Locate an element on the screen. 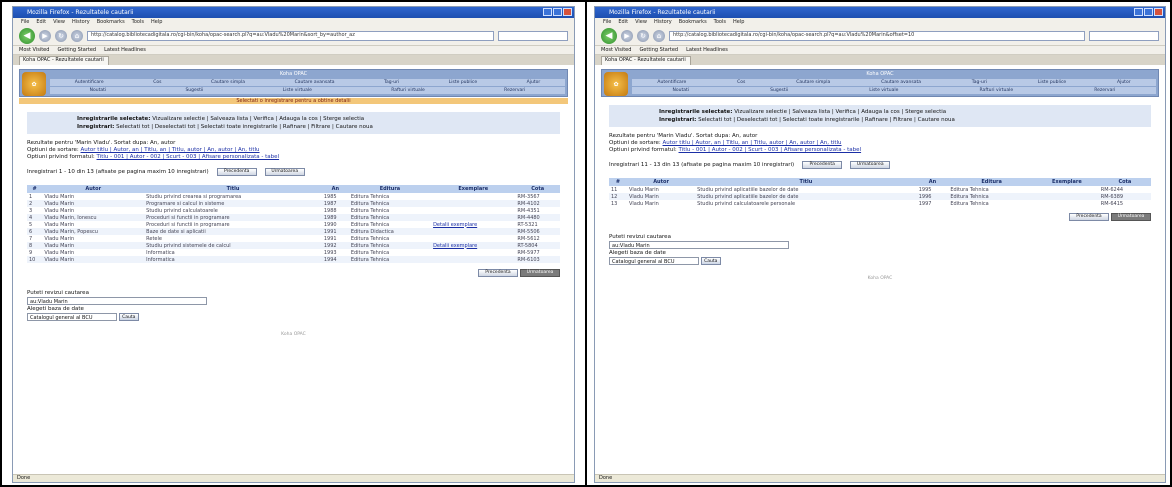  prev-page-button-bottom: Precedenta is located at coordinates (1089, 217).